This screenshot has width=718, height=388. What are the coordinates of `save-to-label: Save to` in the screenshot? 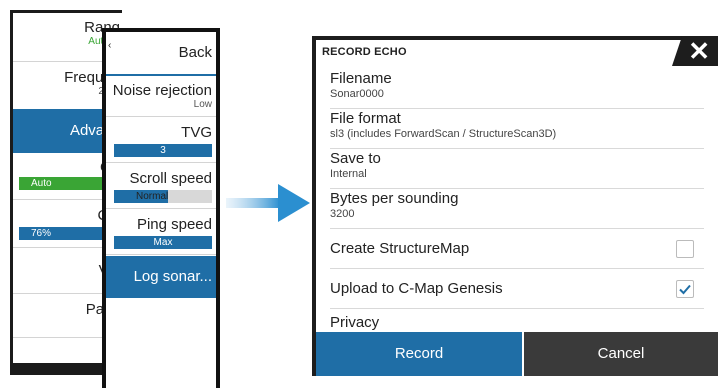 It's located at (355, 158).